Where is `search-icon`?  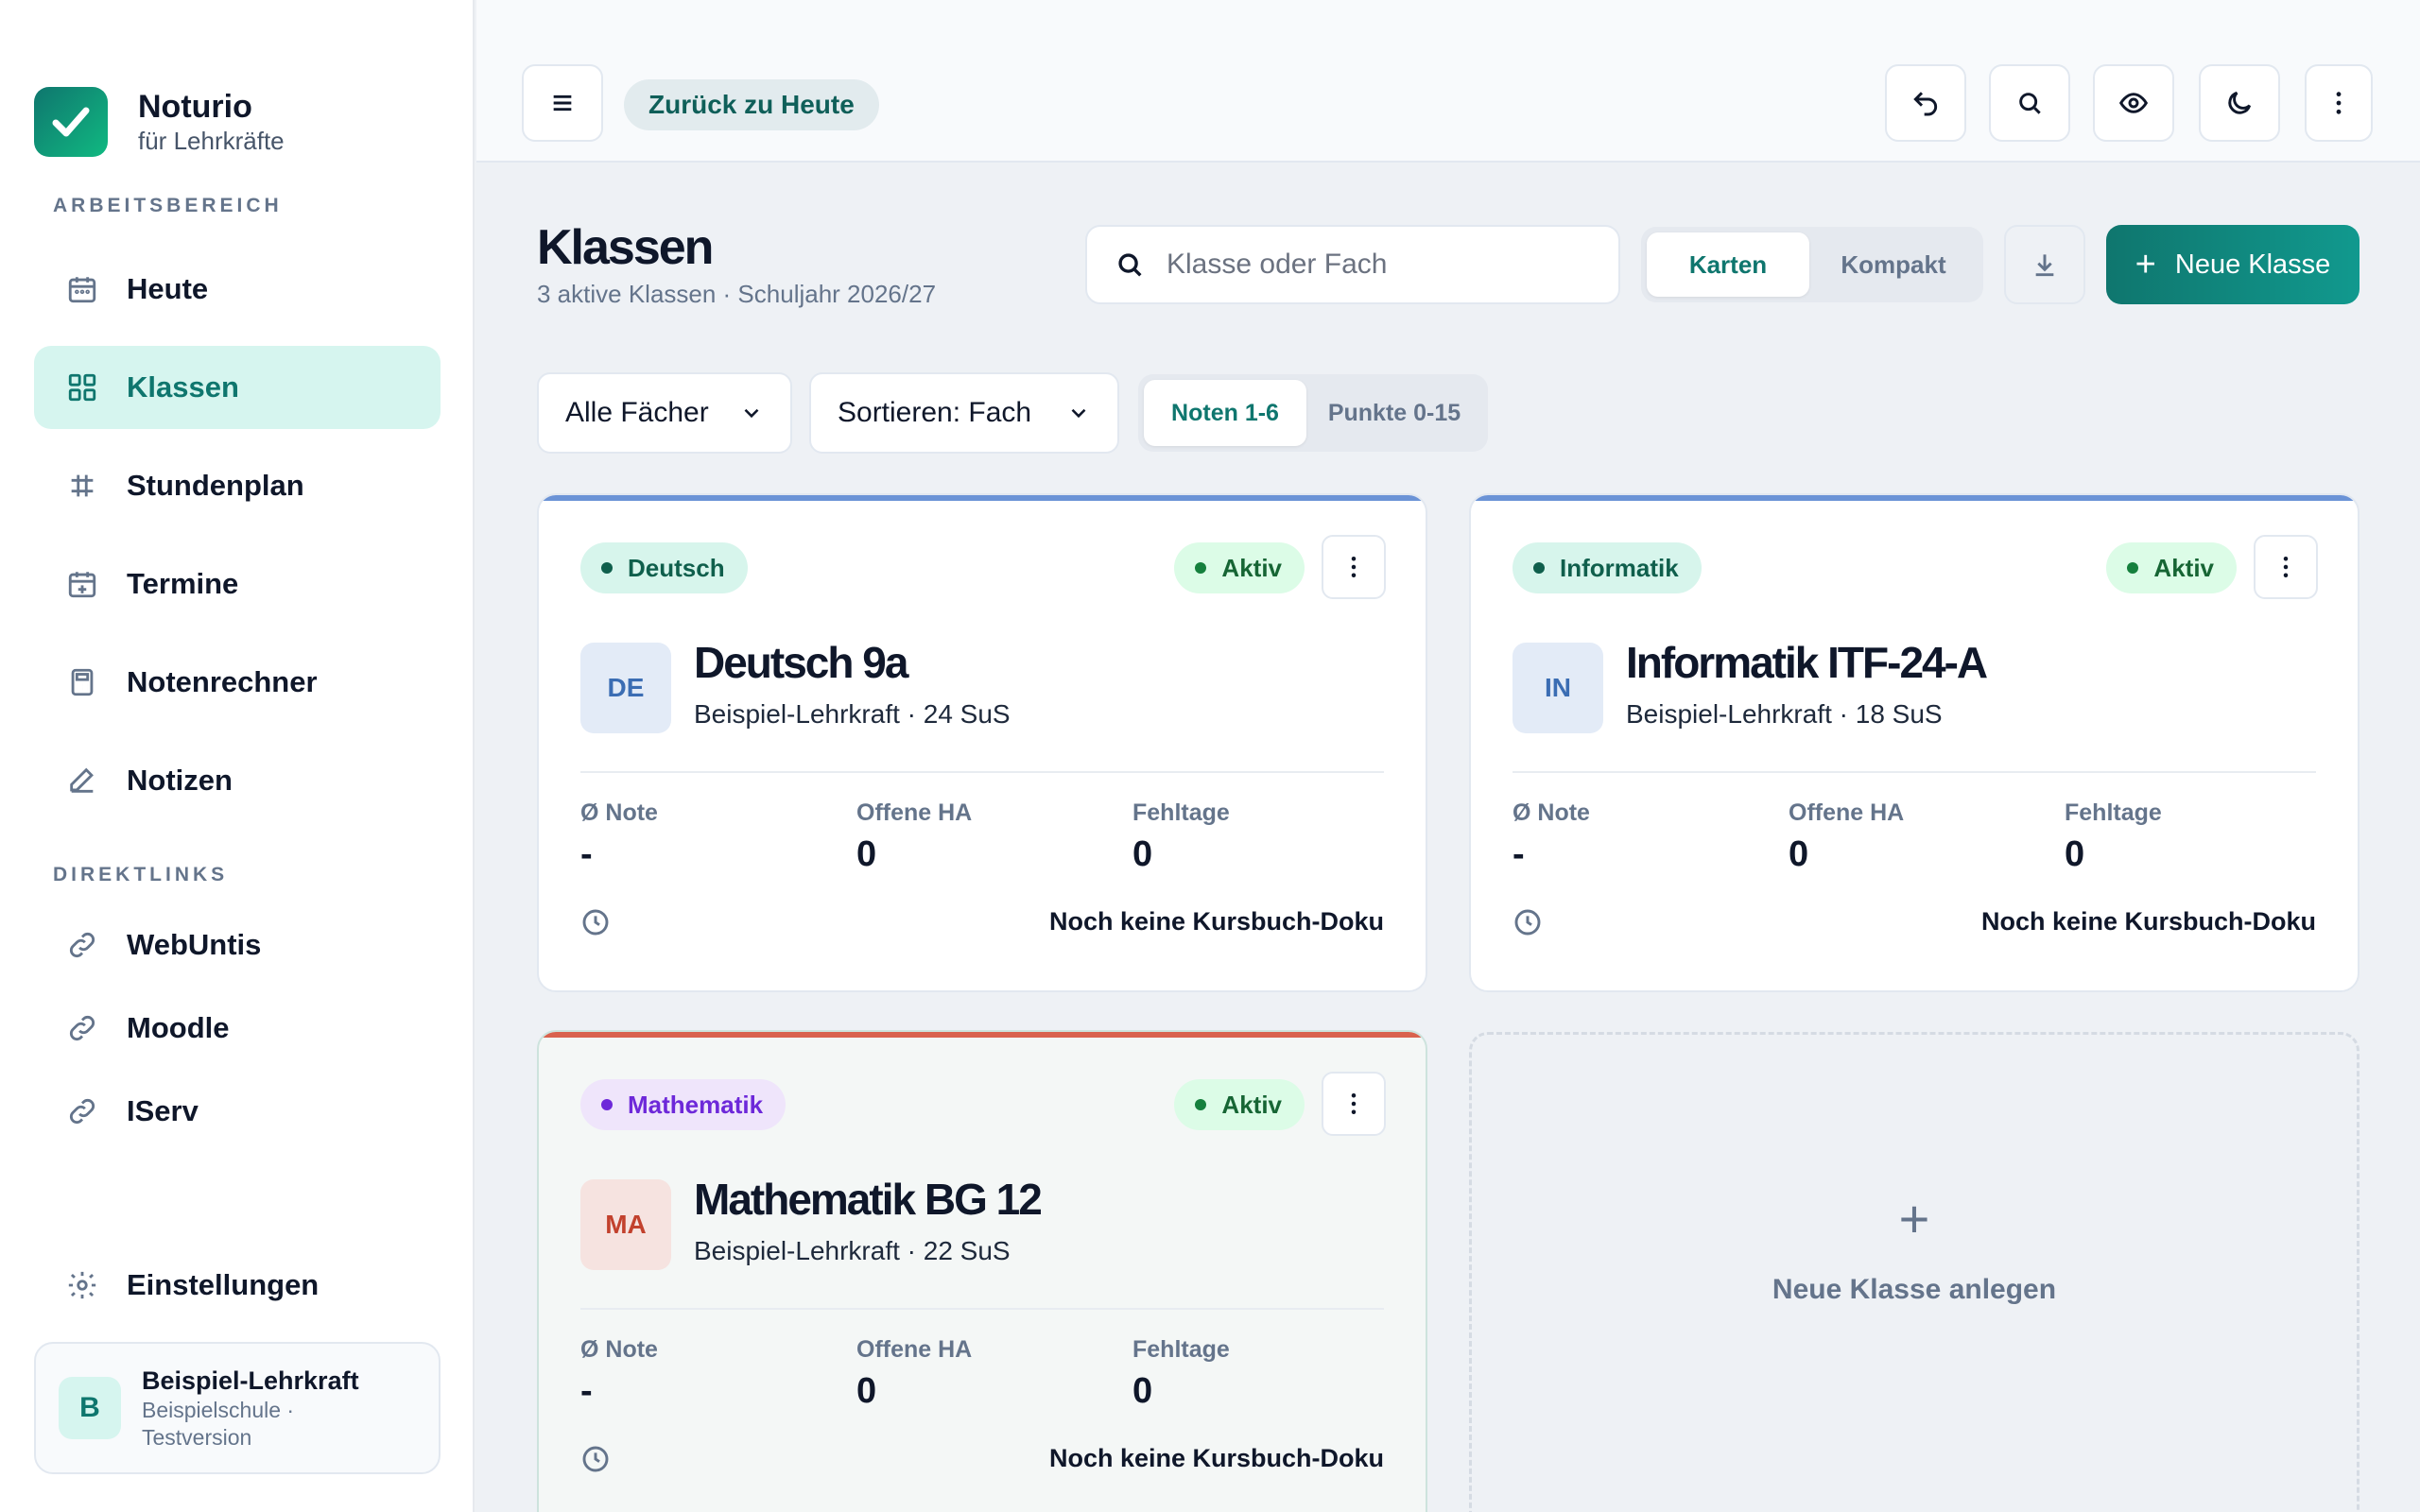
search-icon is located at coordinates (2030, 103).